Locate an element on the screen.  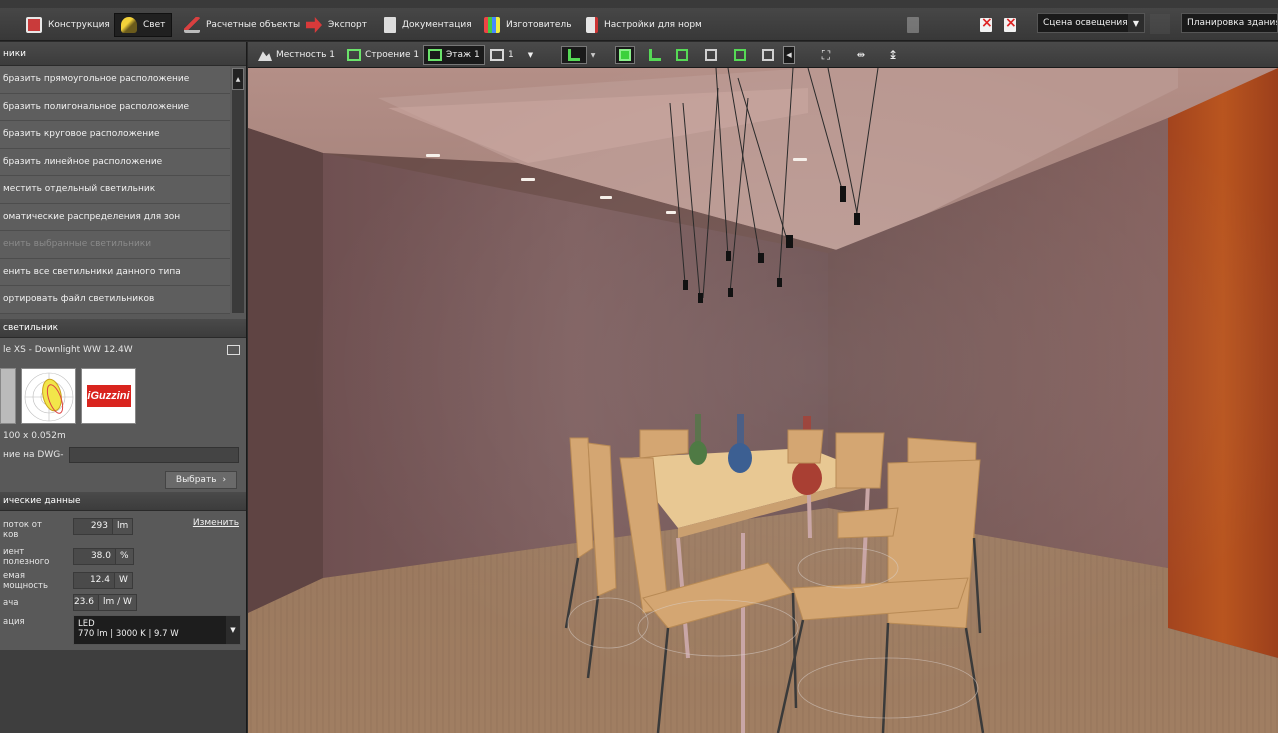
choose-button: Выбрать › is located at coordinates (201, 479).